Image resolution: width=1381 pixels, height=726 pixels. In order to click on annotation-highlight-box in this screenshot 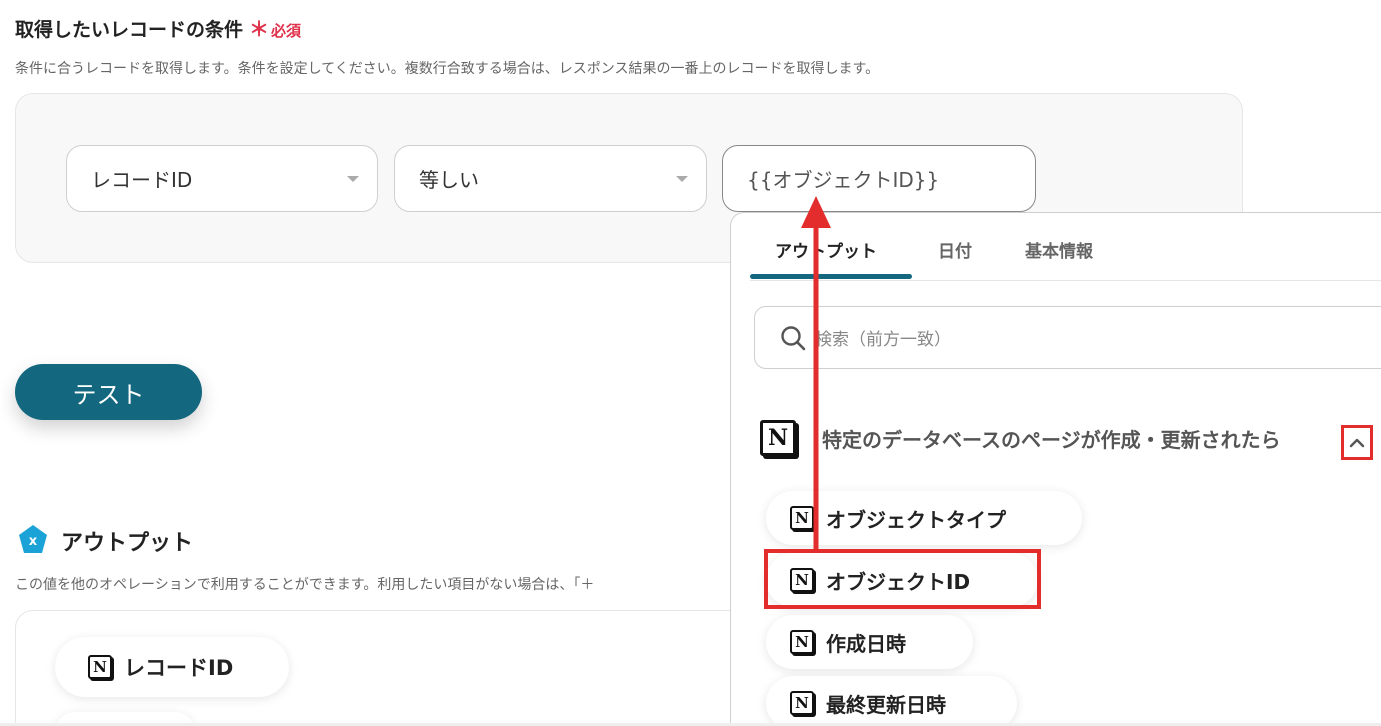, I will do `click(902, 579)`.